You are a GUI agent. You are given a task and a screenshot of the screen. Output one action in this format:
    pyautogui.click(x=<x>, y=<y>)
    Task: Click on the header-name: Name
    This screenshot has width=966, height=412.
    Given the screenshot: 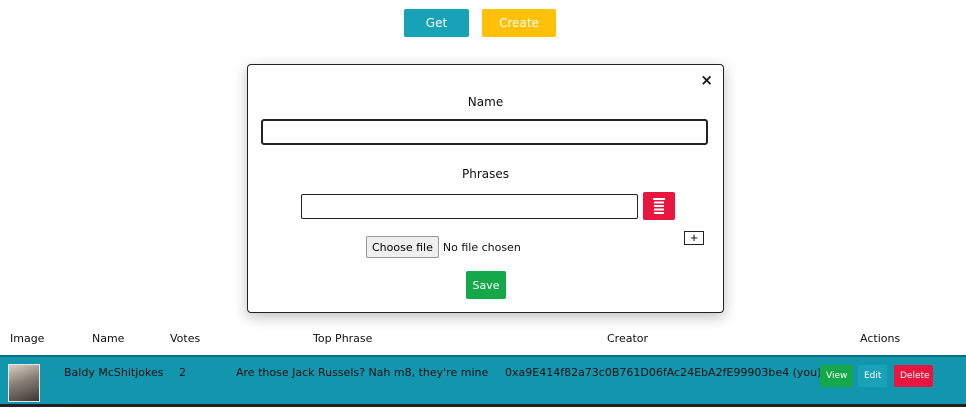 What is the action you would take?
    pyautogui.click(x=108, y=338)
    